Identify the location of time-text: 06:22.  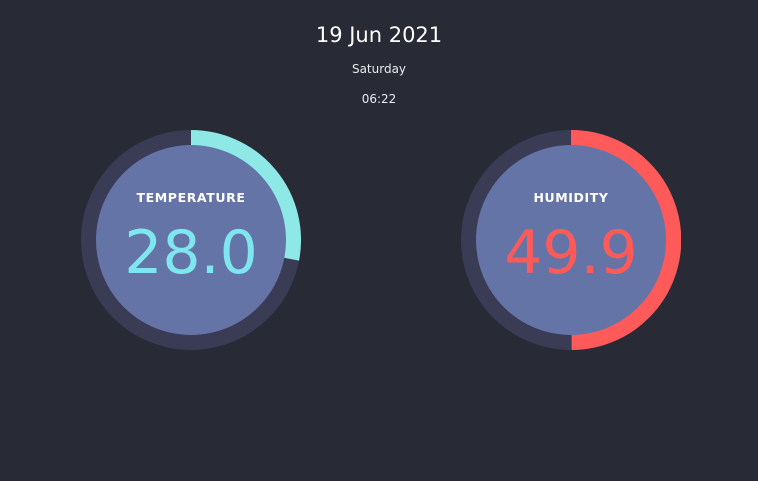
(379, 99).